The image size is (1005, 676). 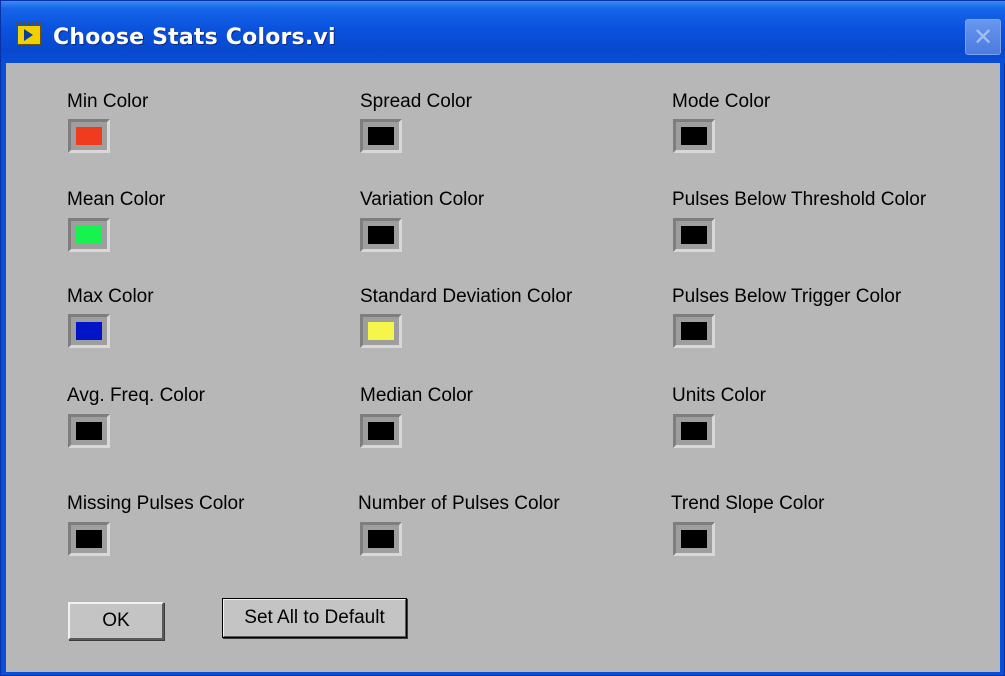 What do you see at coordinates (503, 32) in the screenshot?
I see `title-bar: Choose Stats Colors.vi ✕` at bounding box center [503, 32].